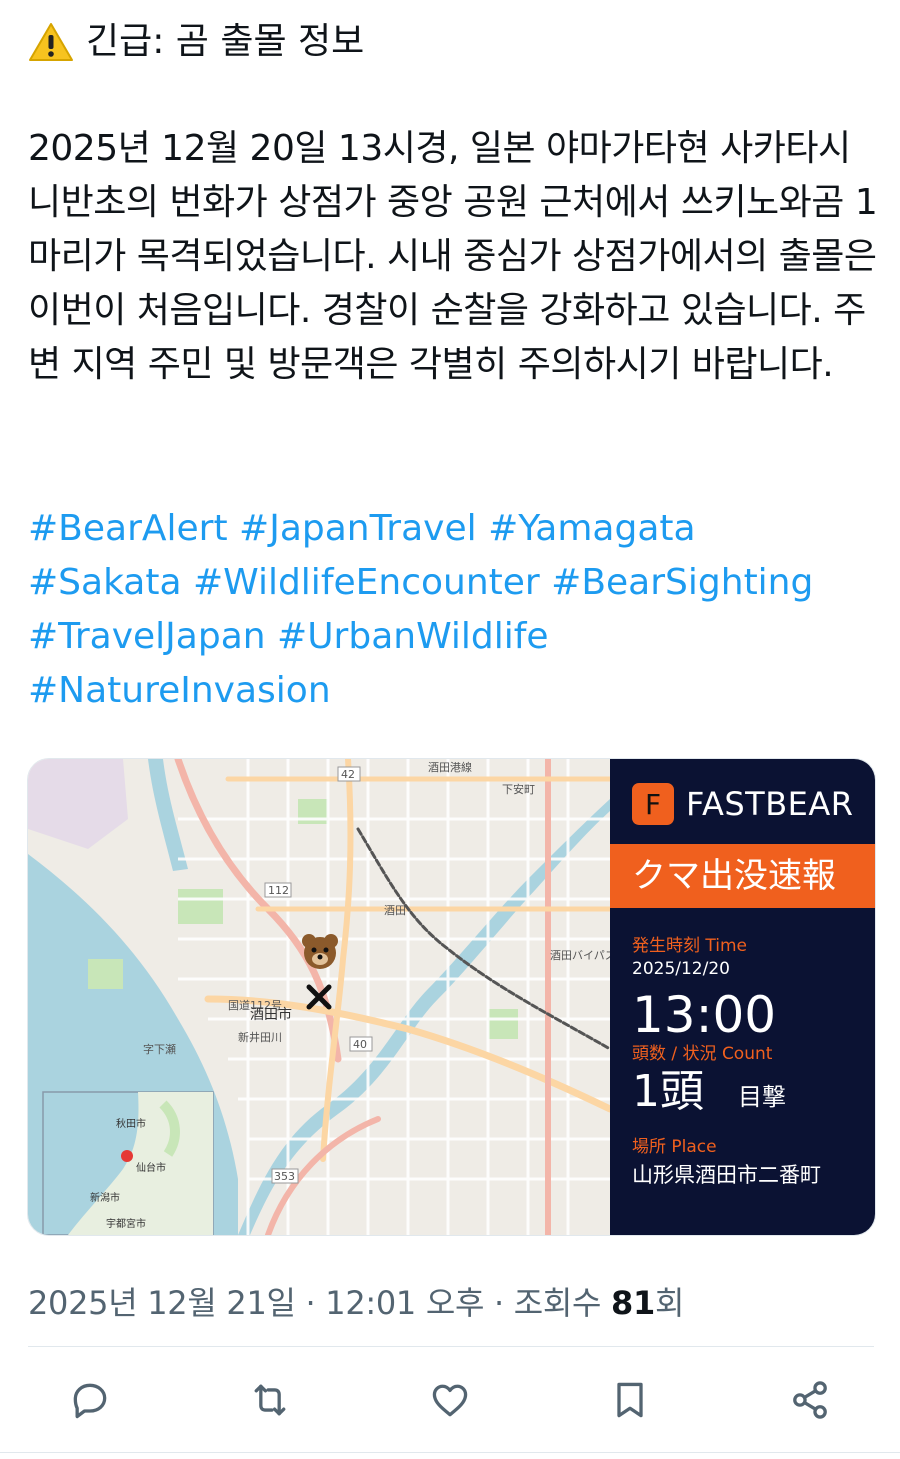  Describe the element at coordinates (51, 42) in the screenshot. I see `warning-icon` at that location.